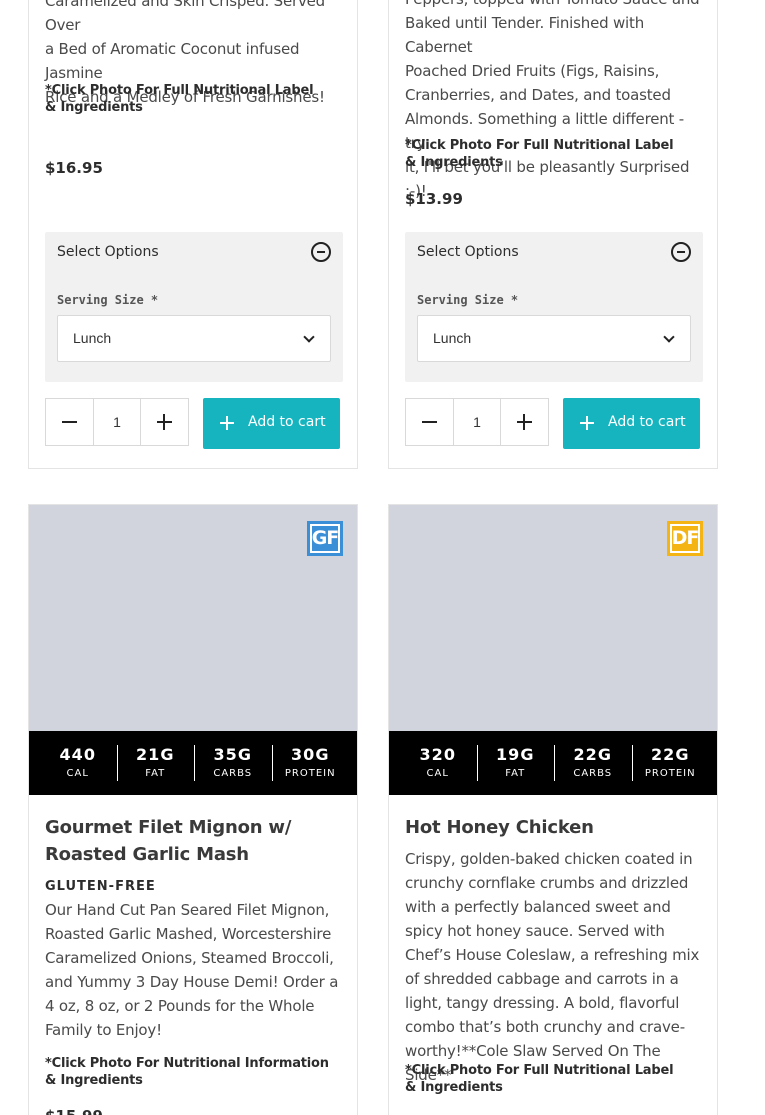  What do you see at coordinates (553, 827) in the screenshot?
I see `product-title: Hot Honey Chicken` at bounding box center [553, 827].